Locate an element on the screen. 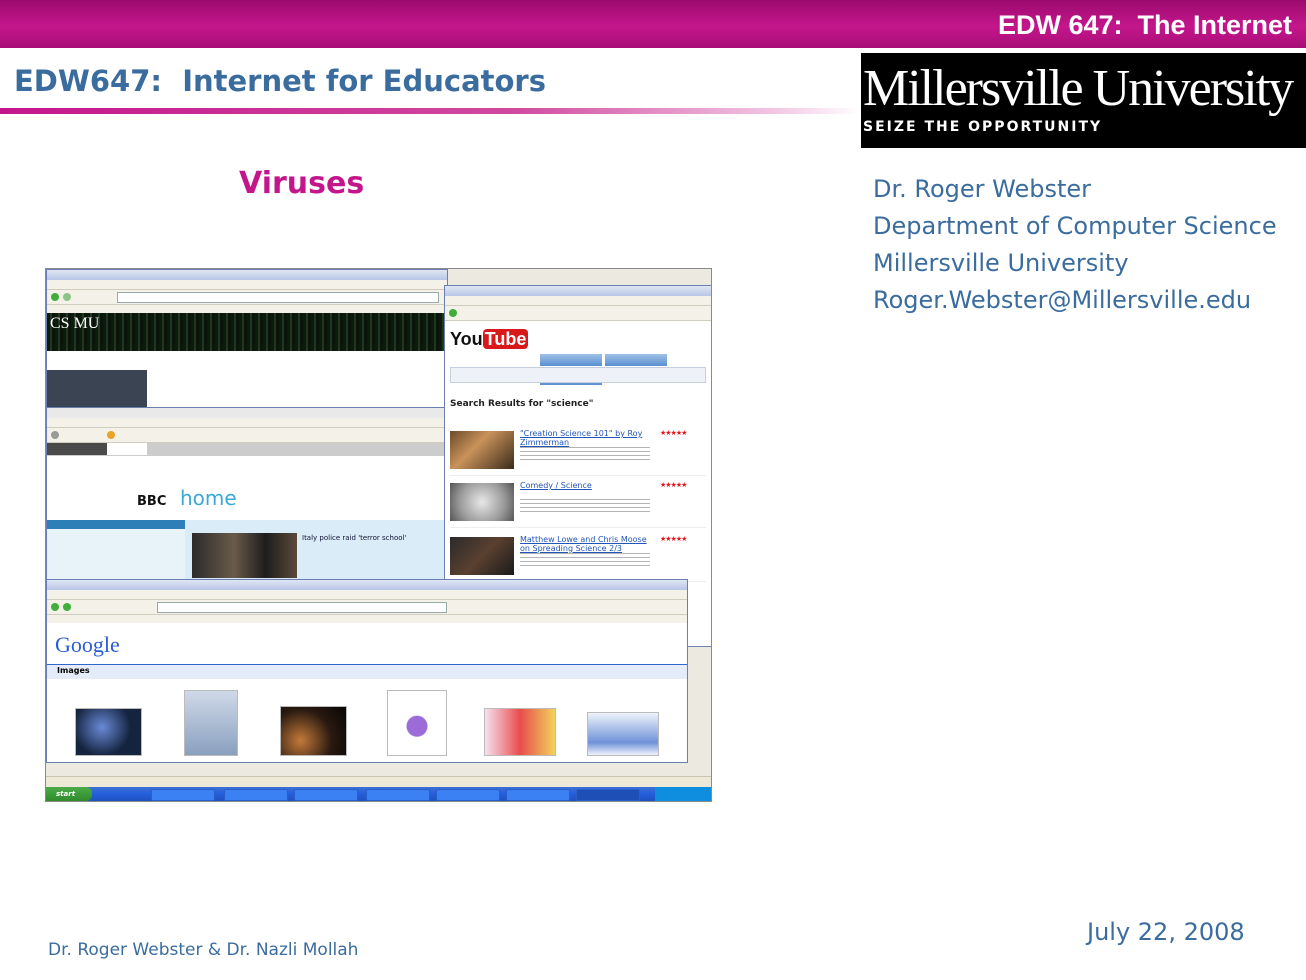  google-results-bar: Images is located at coordinates (367, 671).